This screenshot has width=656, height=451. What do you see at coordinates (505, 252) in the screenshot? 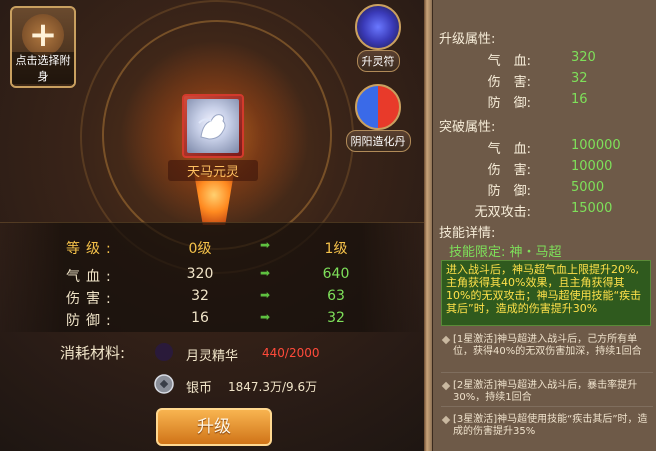
I see `skill-limit: 技能限定: 神・马超` at bounding box center [505, 252].